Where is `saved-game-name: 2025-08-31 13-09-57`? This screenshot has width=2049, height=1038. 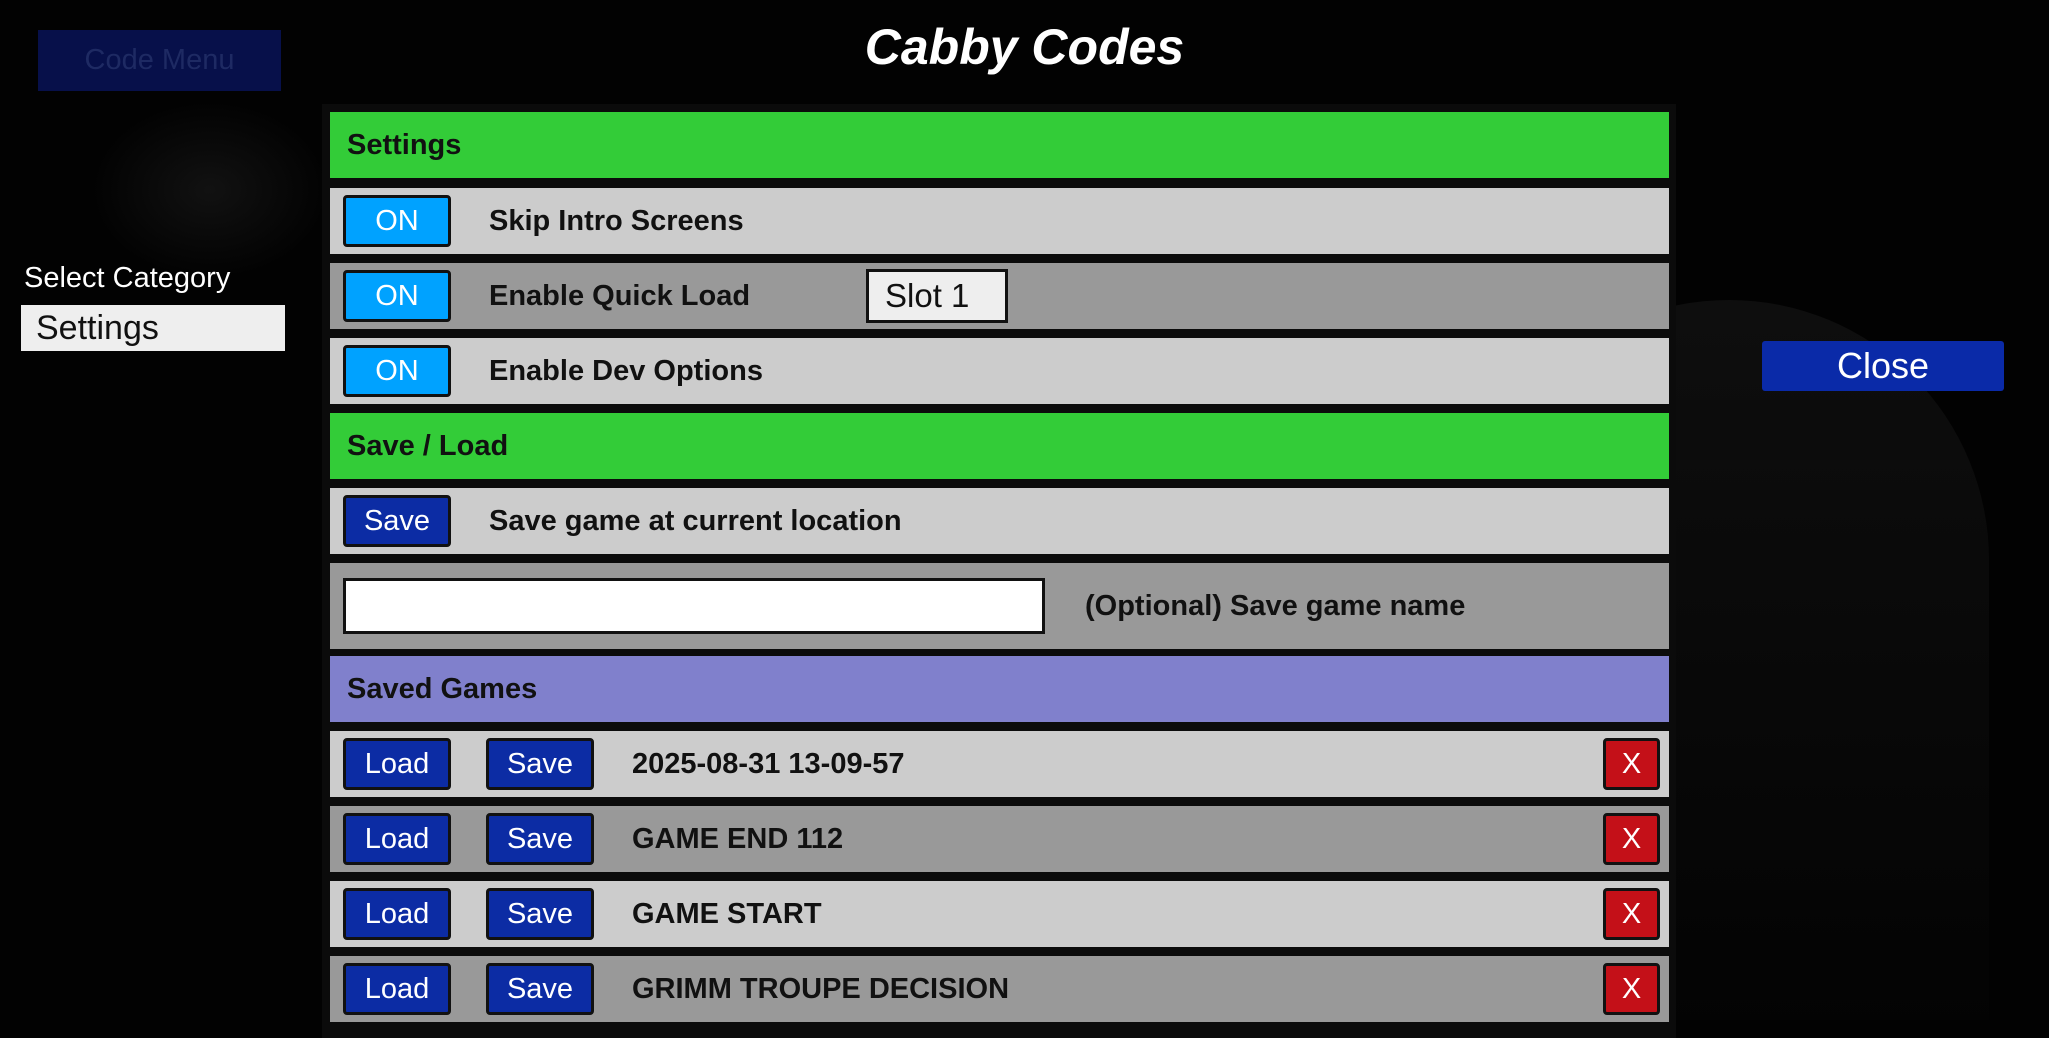
saved-game-name: 2025-08-31 13-09-57 is located at coordinates (768, 763).